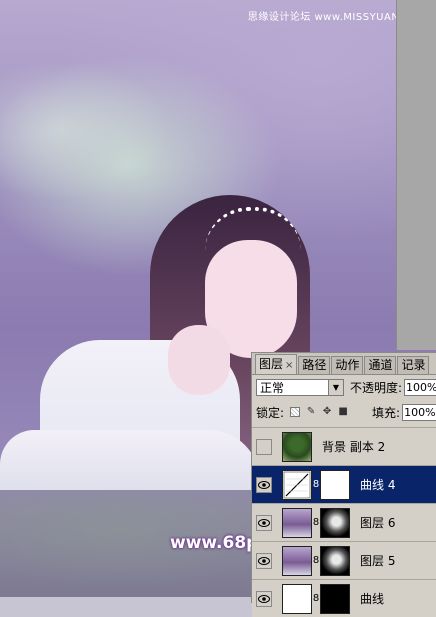  Describe the element at coordinates (270, 412) in the screenshot. I see `lock-label: 锁定:` at that location.